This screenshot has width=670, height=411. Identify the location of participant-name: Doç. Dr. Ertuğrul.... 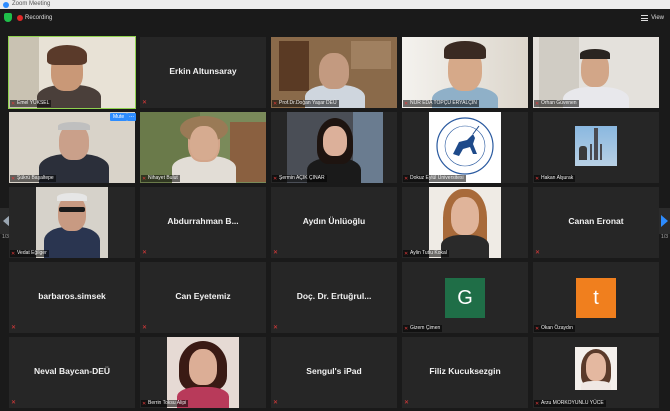
(334, 296).